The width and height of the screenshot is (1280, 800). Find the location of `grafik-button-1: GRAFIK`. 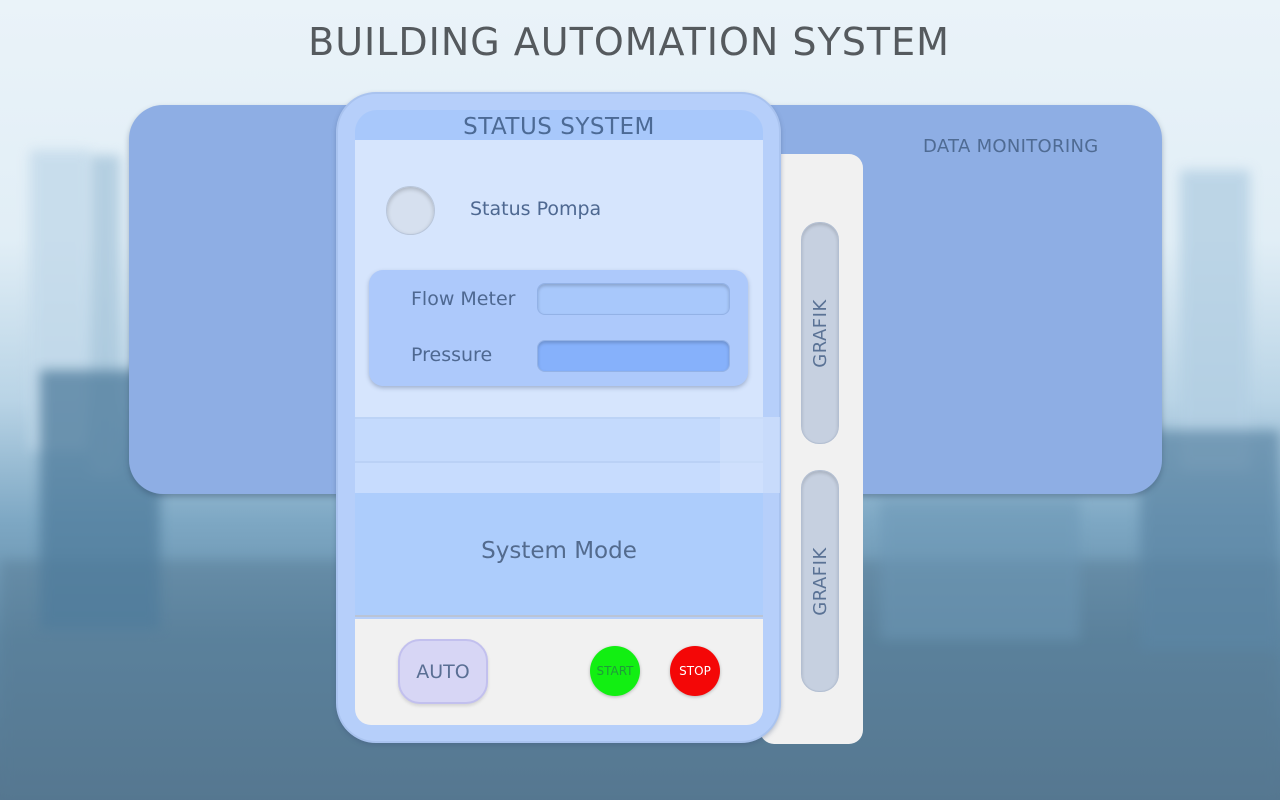

grafik-button-1: GRAFIK is located at coordinates (820, 333).